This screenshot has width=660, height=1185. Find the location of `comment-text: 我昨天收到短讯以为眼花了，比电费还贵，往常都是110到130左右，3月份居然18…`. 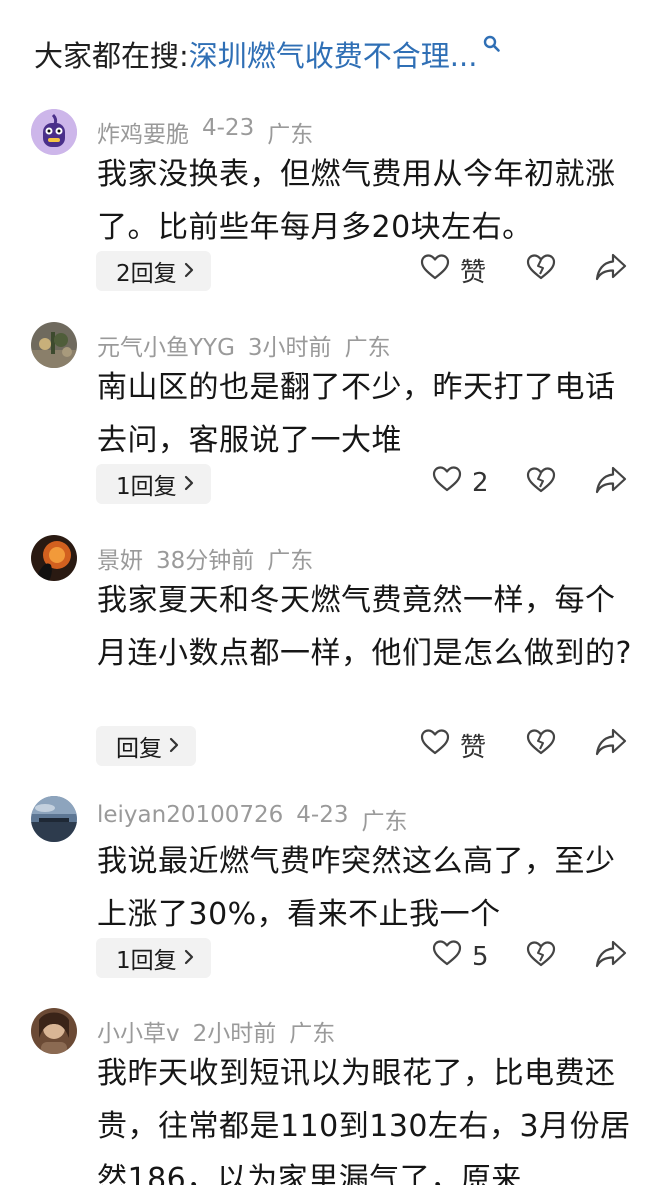

comment-text: 我昨天收到短讯以为眼花了，比电费还贵，往常都是110到130左右，3月份居然18… is located at coordinates (364, 1120).